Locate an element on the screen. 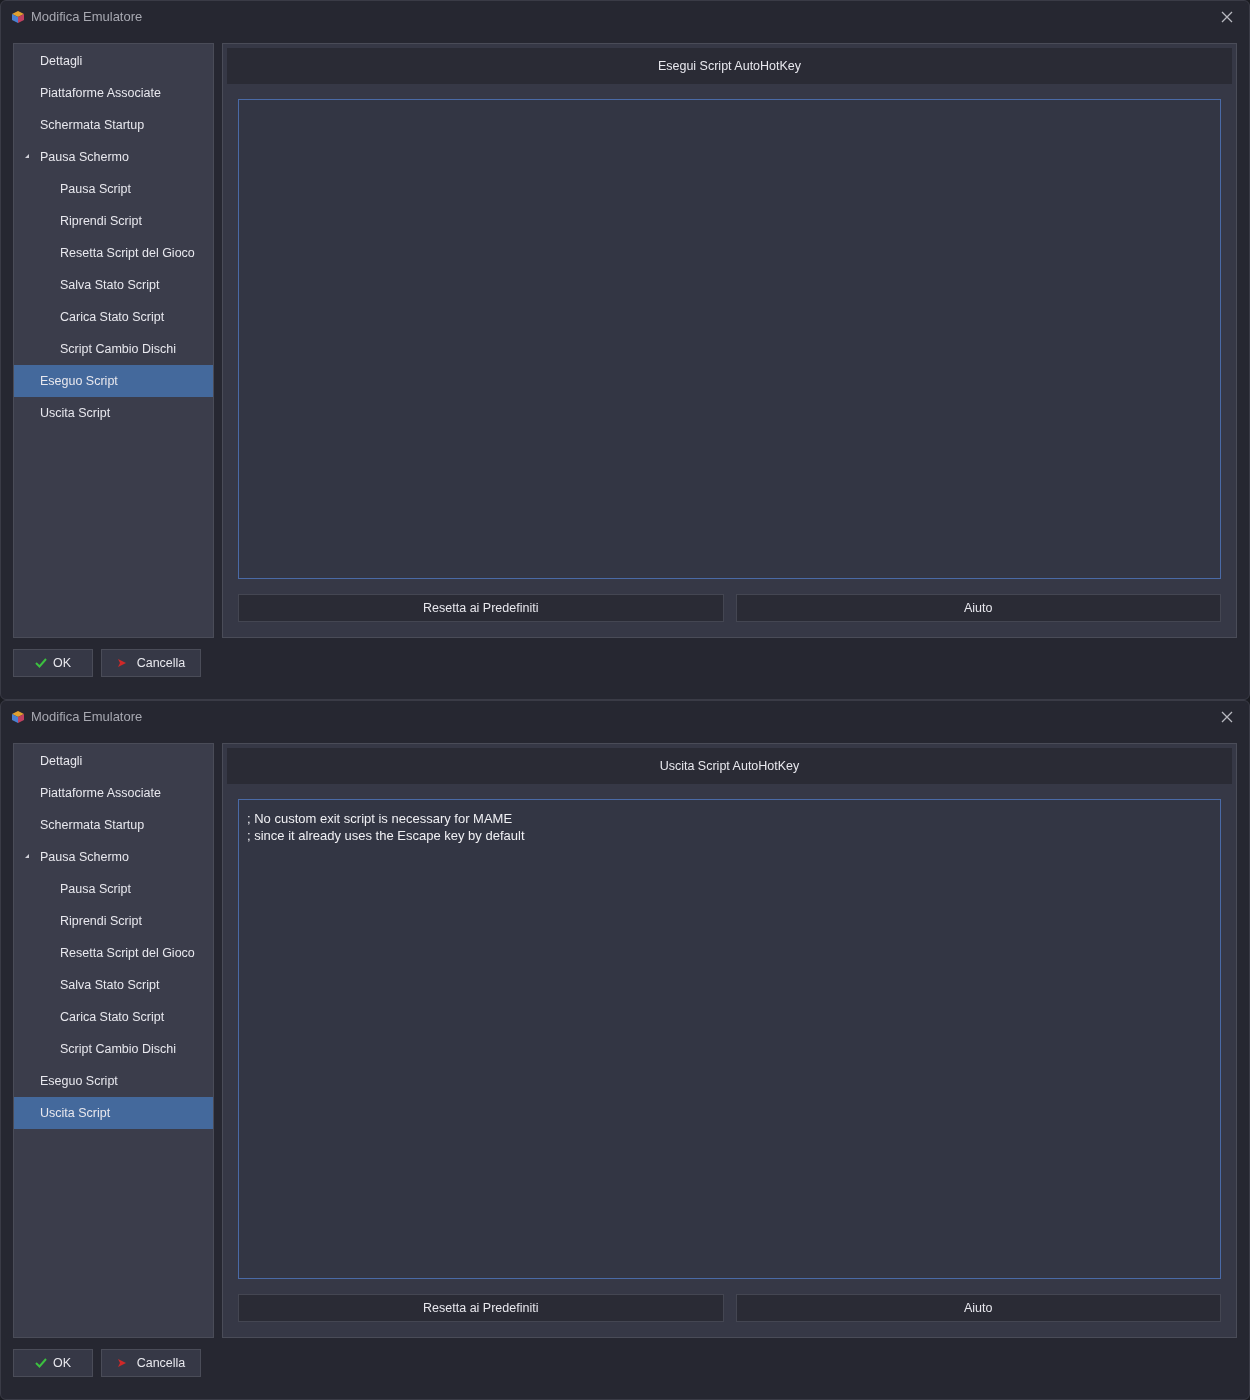 The width and height of the screenshot is (1250, 1400). panel-header: Esegui Script AutoHotKey is located at coordinates (729, 66).